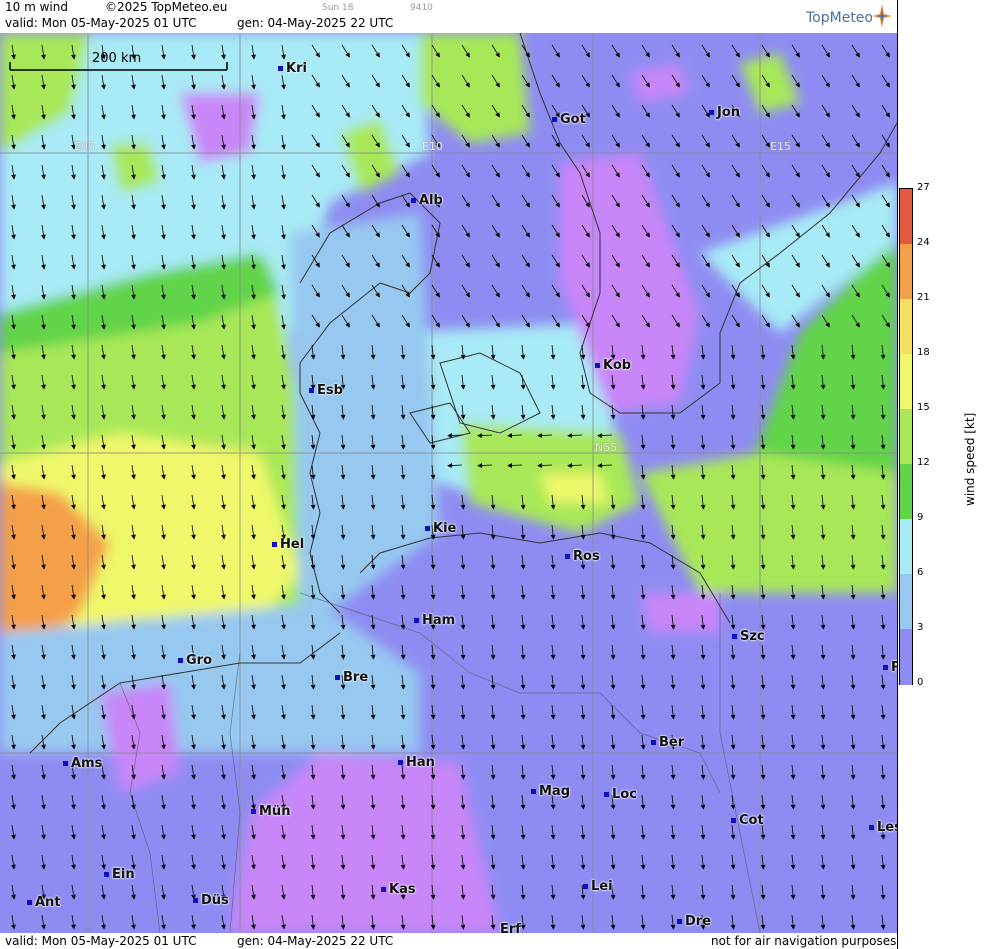 This screenshot has height=949, width=989. Describe the element at coordinates (804, 941) in the screenshot. I see `disclaimer: not for air navigation purposes` at that location.